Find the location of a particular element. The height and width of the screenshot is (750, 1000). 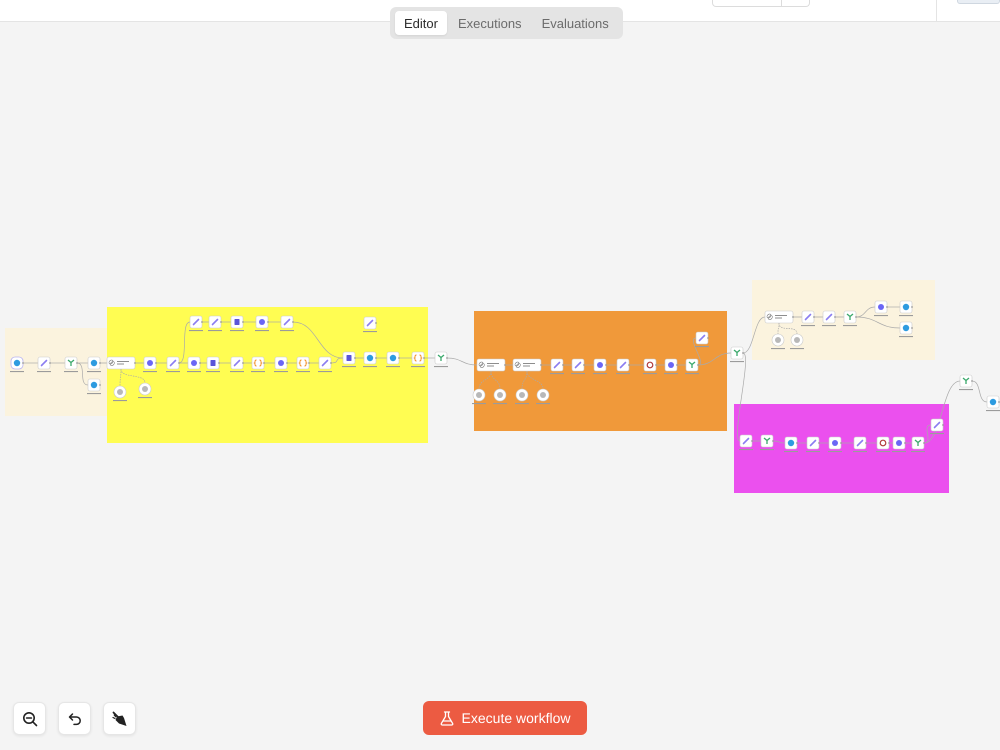

undo-button is located at coordinates (74, 718).